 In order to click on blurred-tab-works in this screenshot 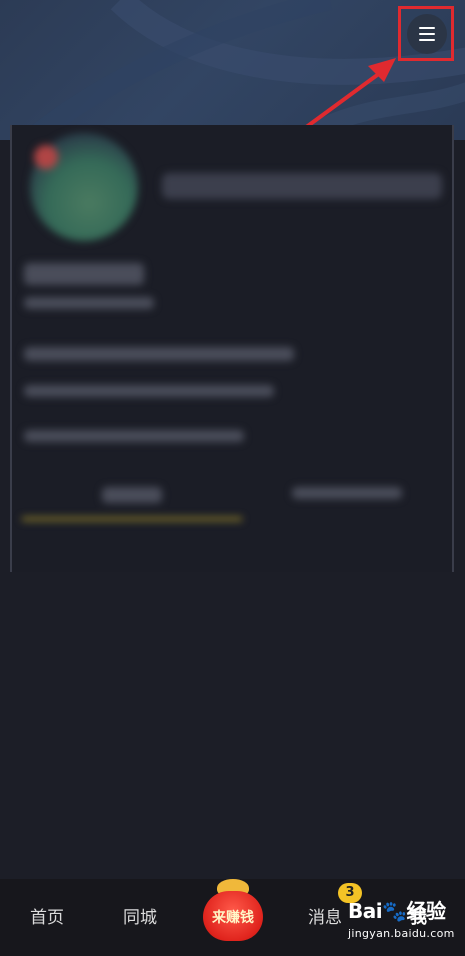, I will do `click(132, 495)`.